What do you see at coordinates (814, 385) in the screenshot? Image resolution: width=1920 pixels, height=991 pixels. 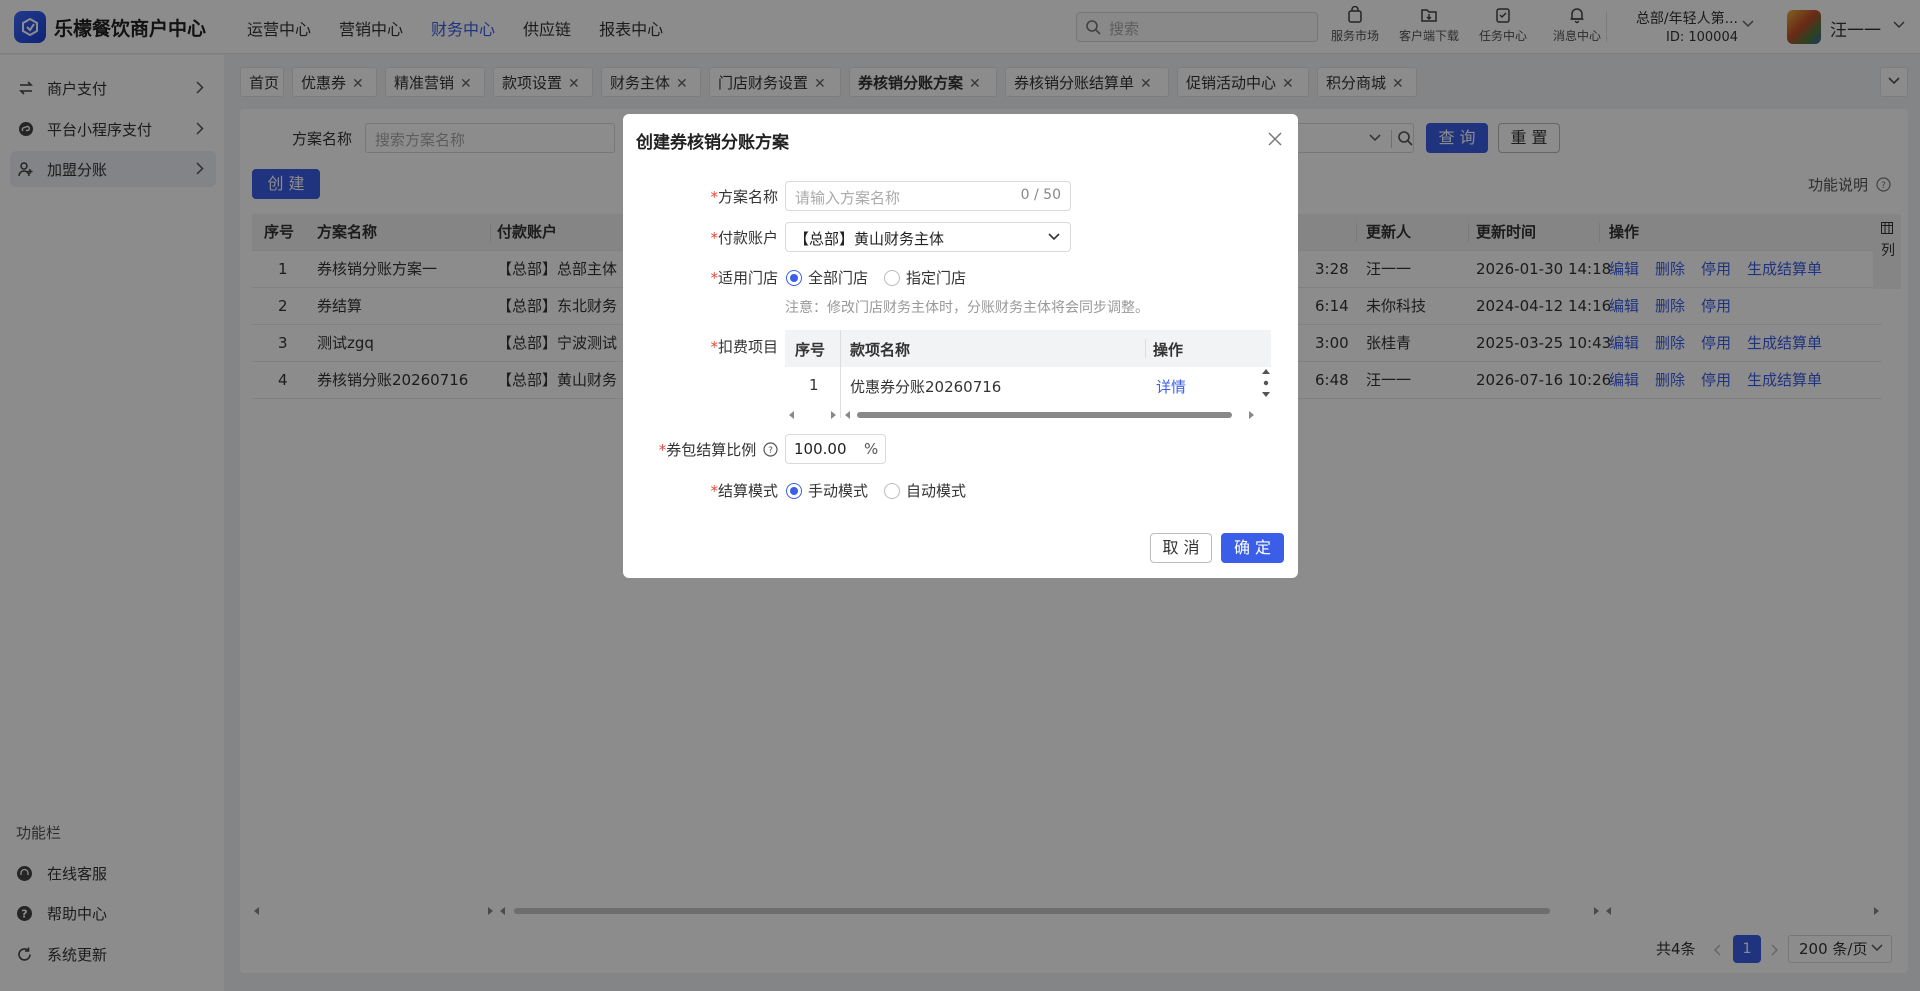 I see `fee-row-no: 1` at bounding box center [814, 385].